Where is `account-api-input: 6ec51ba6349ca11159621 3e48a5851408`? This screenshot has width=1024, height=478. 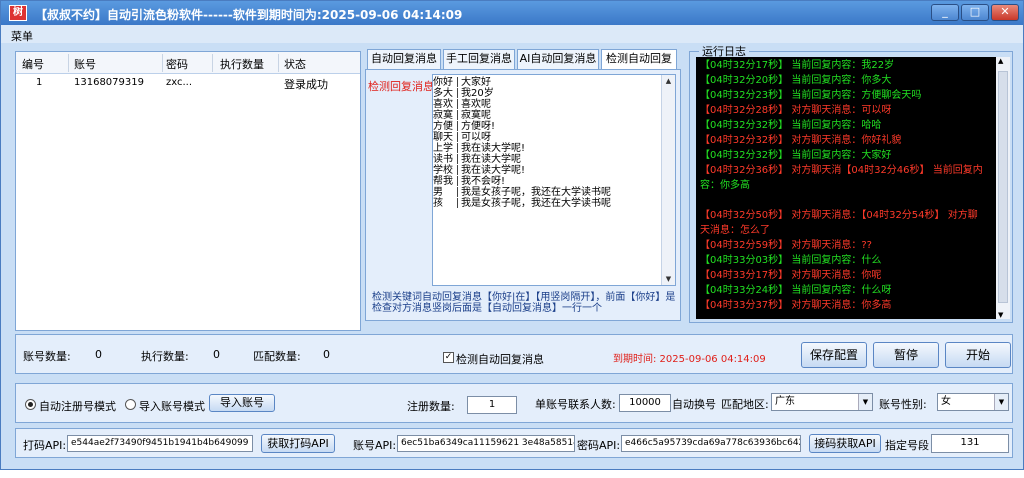
account-api-input: 6ec51ba6349ca11159621 3e48a5851408 is located at coordinates (486, 443).